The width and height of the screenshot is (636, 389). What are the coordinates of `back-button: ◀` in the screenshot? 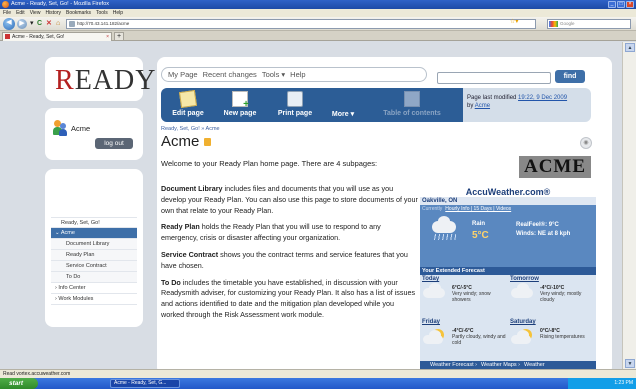 It's located at (9, 24).